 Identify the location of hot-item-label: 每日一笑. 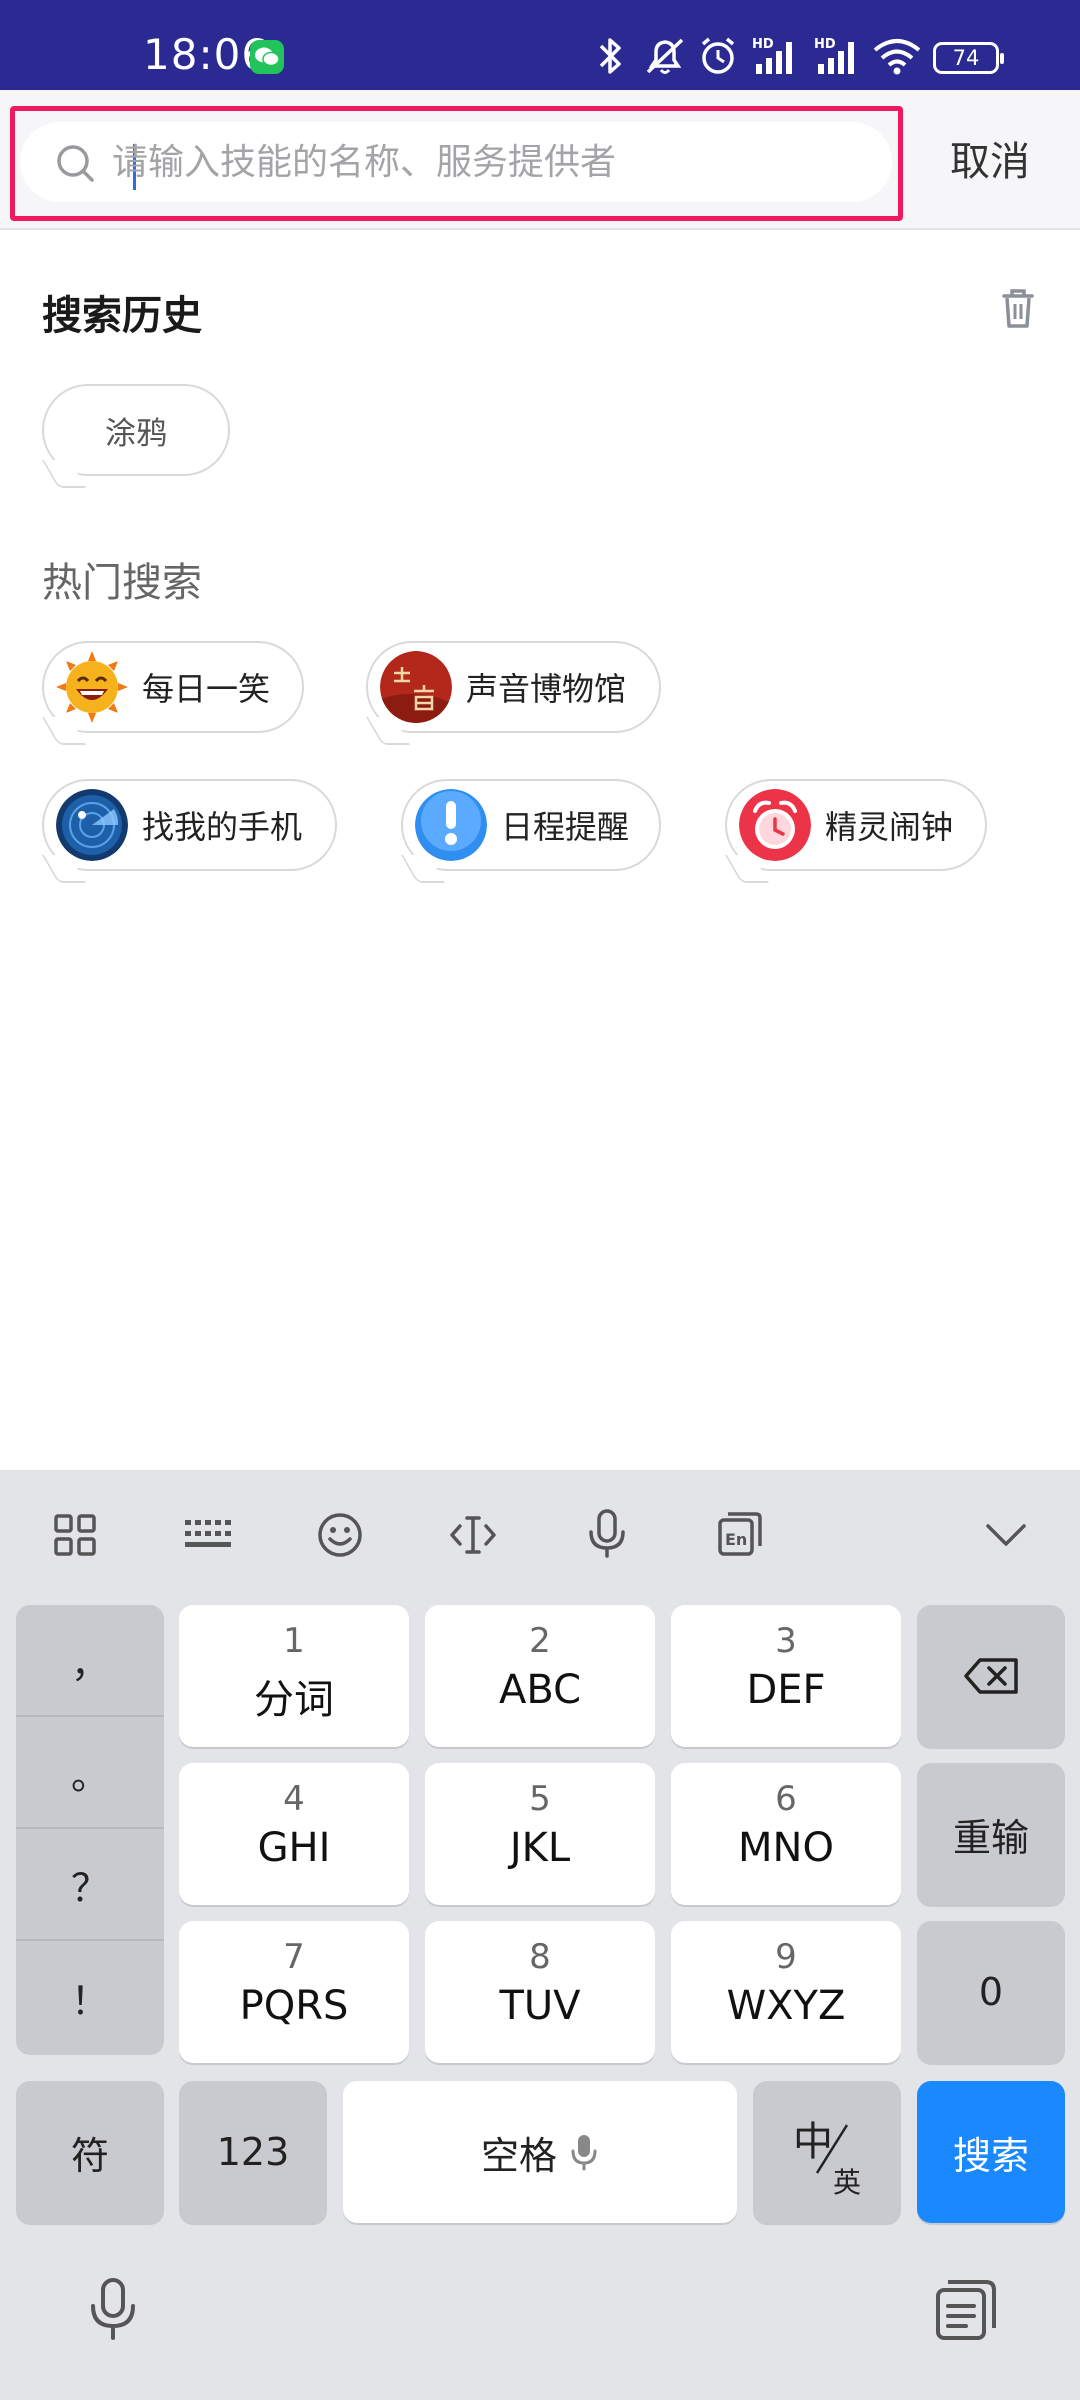
(206, 689).